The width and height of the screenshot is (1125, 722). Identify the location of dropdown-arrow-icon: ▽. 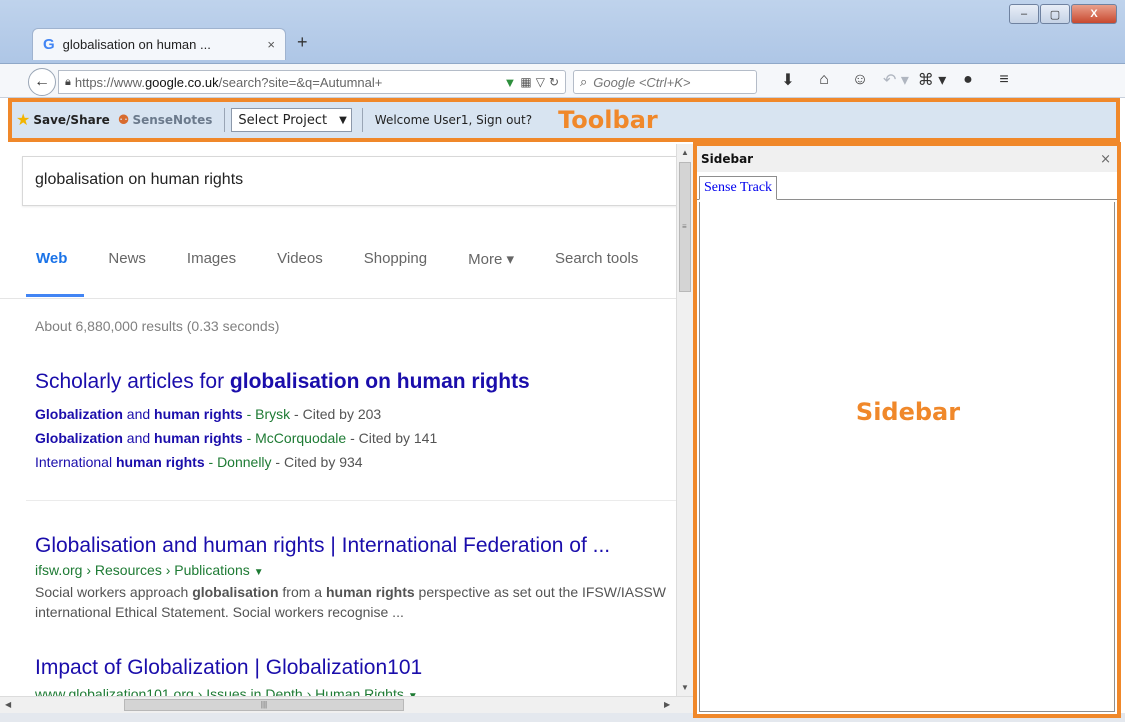
(540, 82).